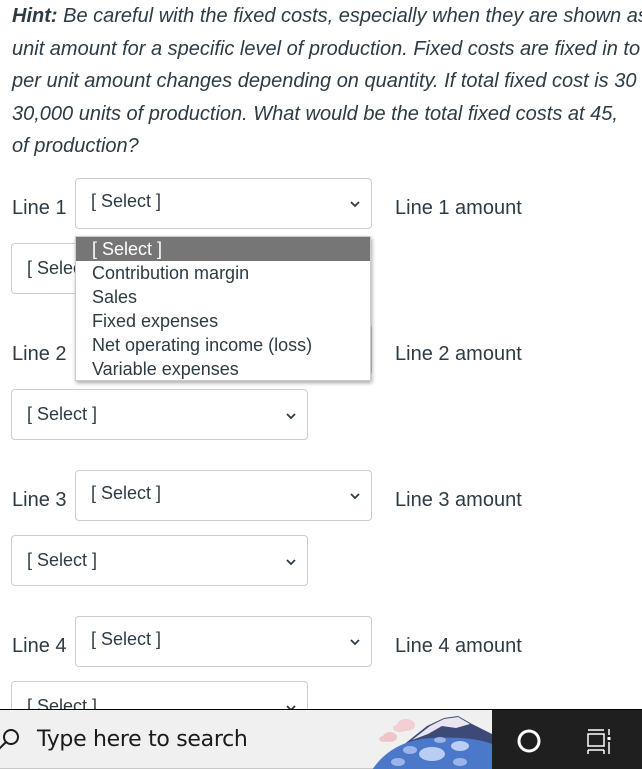 This screenshot has height=769, width=642. What do you see at coordinates (39, 500) in the screenshot?
I see `line-3-label: Line 3` at bounding box center [39, 500].